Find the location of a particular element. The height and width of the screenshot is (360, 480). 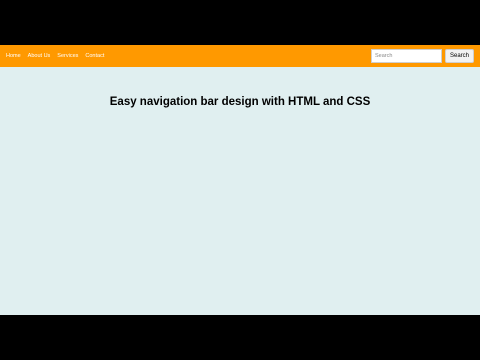

nav-link-services: Services is located at coordinates (67, 56).